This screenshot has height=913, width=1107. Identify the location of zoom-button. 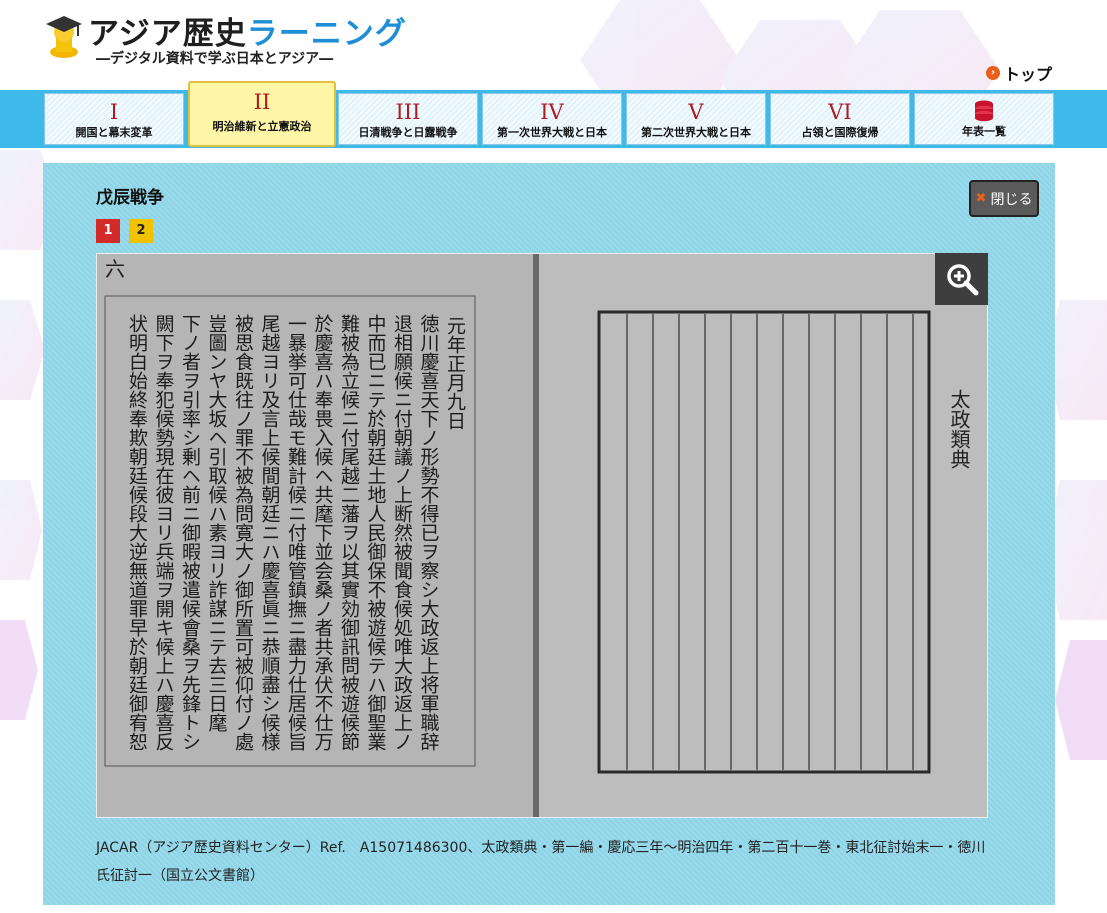
(961, 279).